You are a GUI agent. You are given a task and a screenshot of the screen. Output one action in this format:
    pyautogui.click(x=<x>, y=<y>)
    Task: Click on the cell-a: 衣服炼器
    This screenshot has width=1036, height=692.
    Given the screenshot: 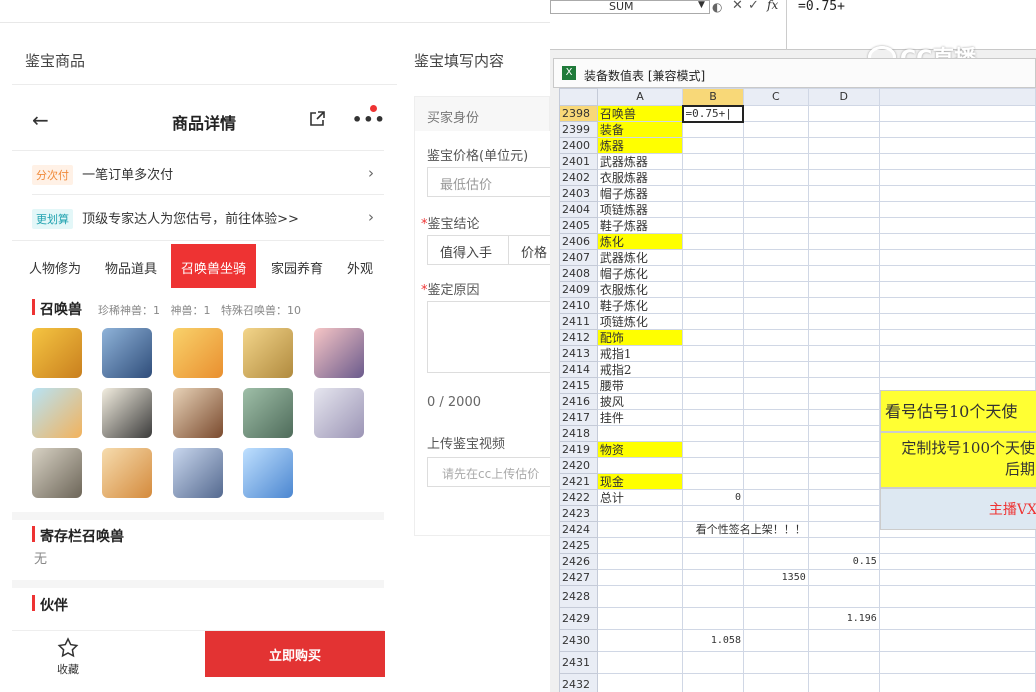 What is the action you would take?
    pyautogui.click(x=640, y=177)
    